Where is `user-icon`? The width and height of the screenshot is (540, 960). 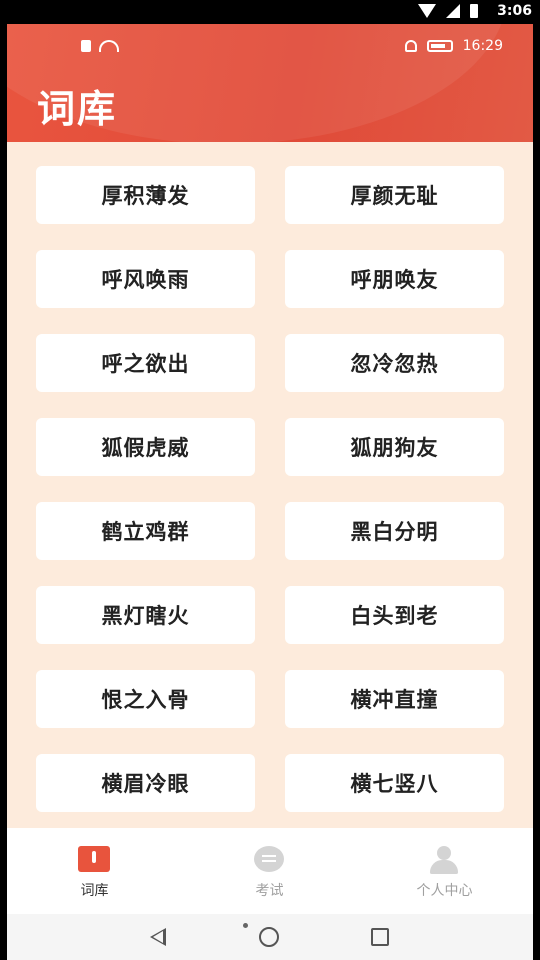
user-icon is located at coordinates (444, 860).